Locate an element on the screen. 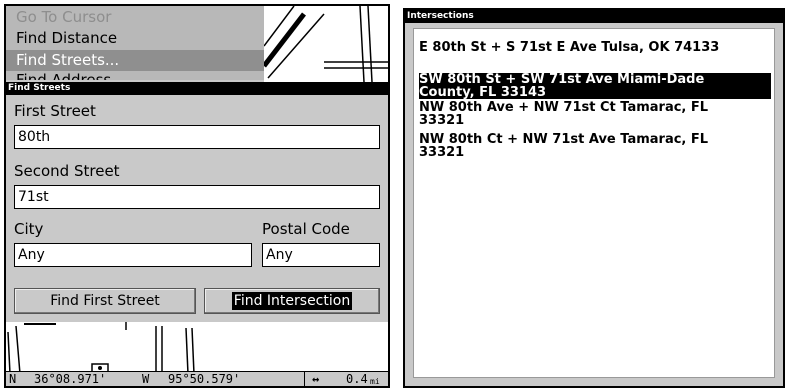 The image size is (786, 391). intersections-title: Intersections is located at coordinates (594, 16).